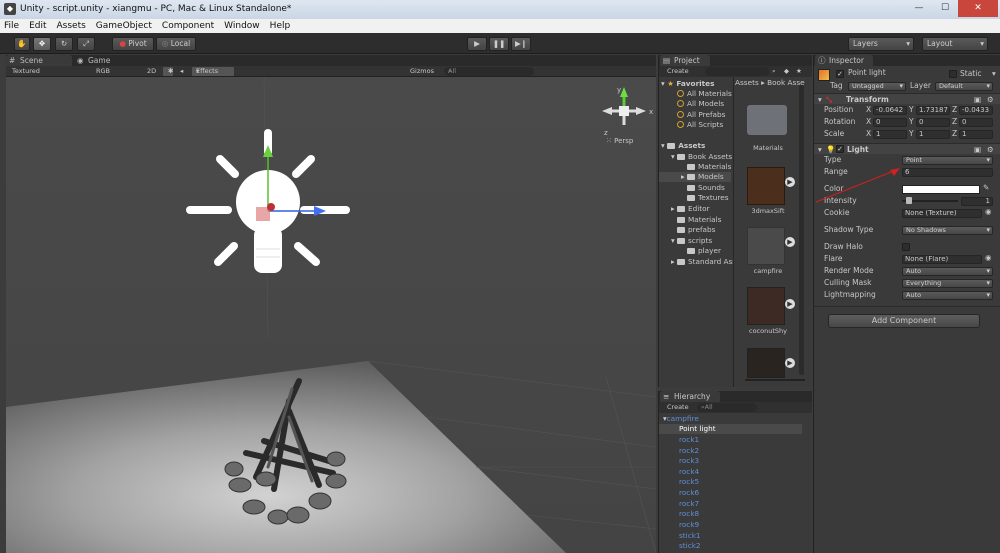 Image resolution: width=1000 pixels, height=553 pixels. Describe the element at coordinates (890, 110) in the screenshot. I see `position-x-field: -0.0642` at that location.